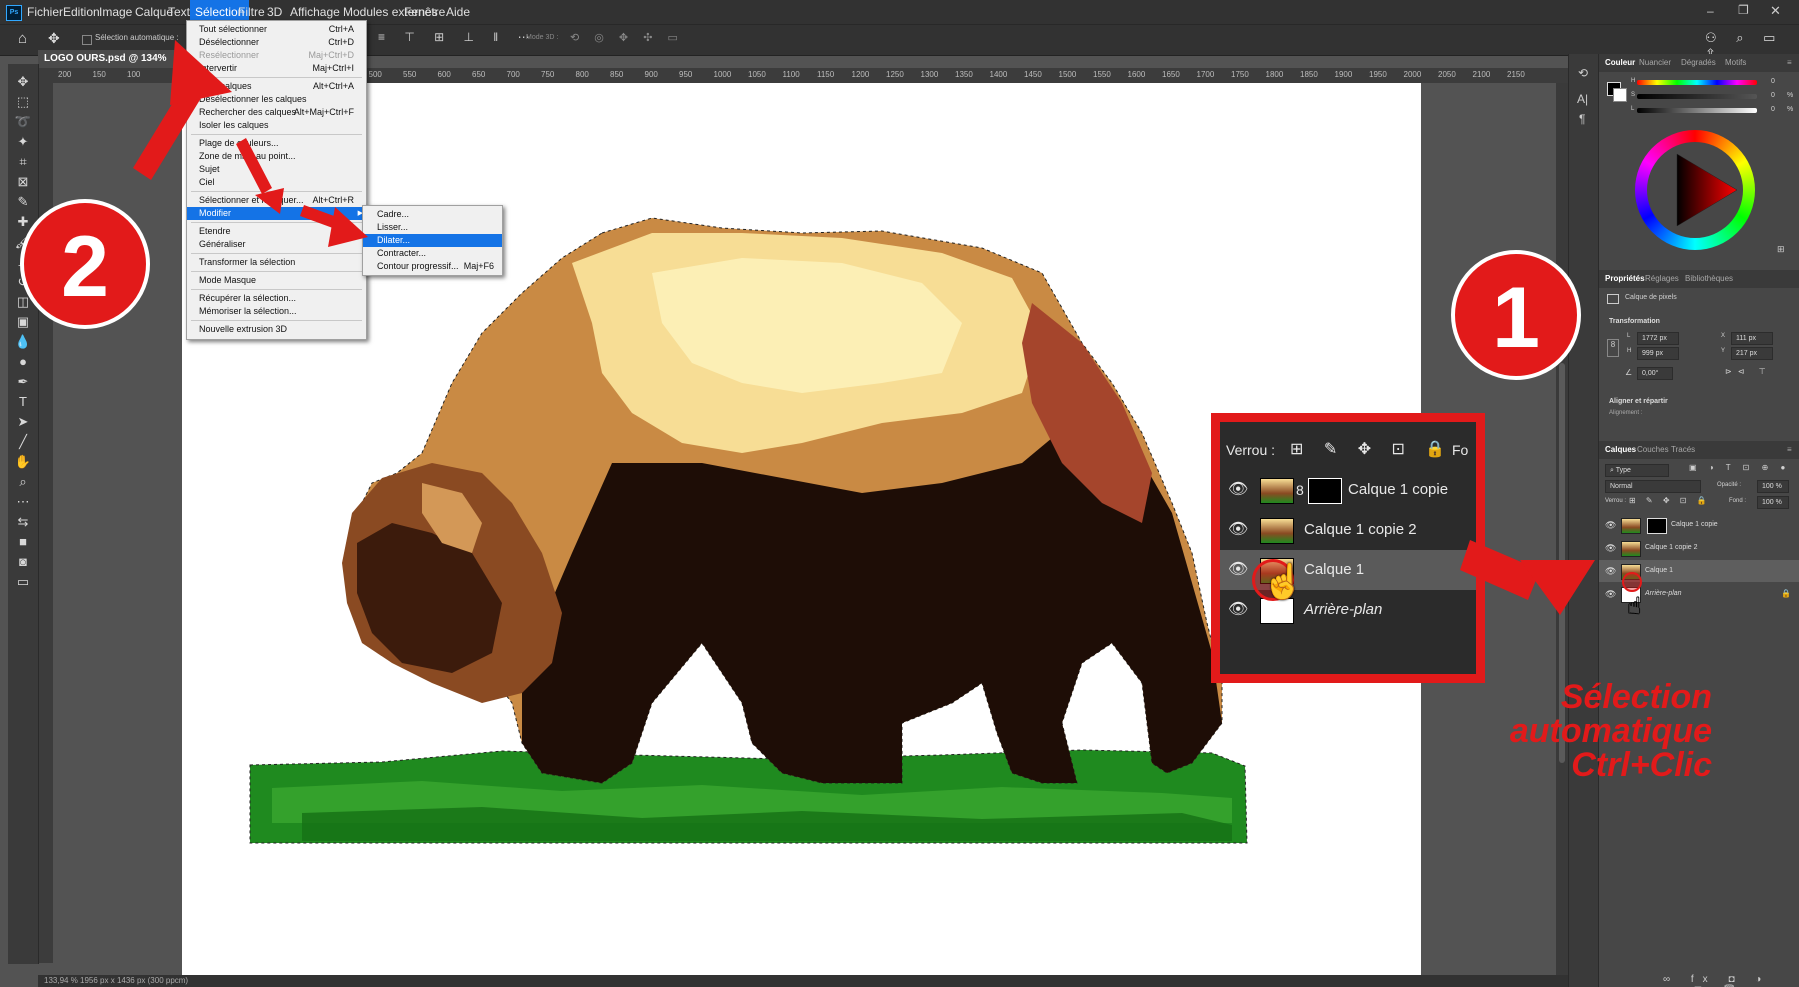  I want to click on transform-section-title: Transformation, so click(1634, 321).